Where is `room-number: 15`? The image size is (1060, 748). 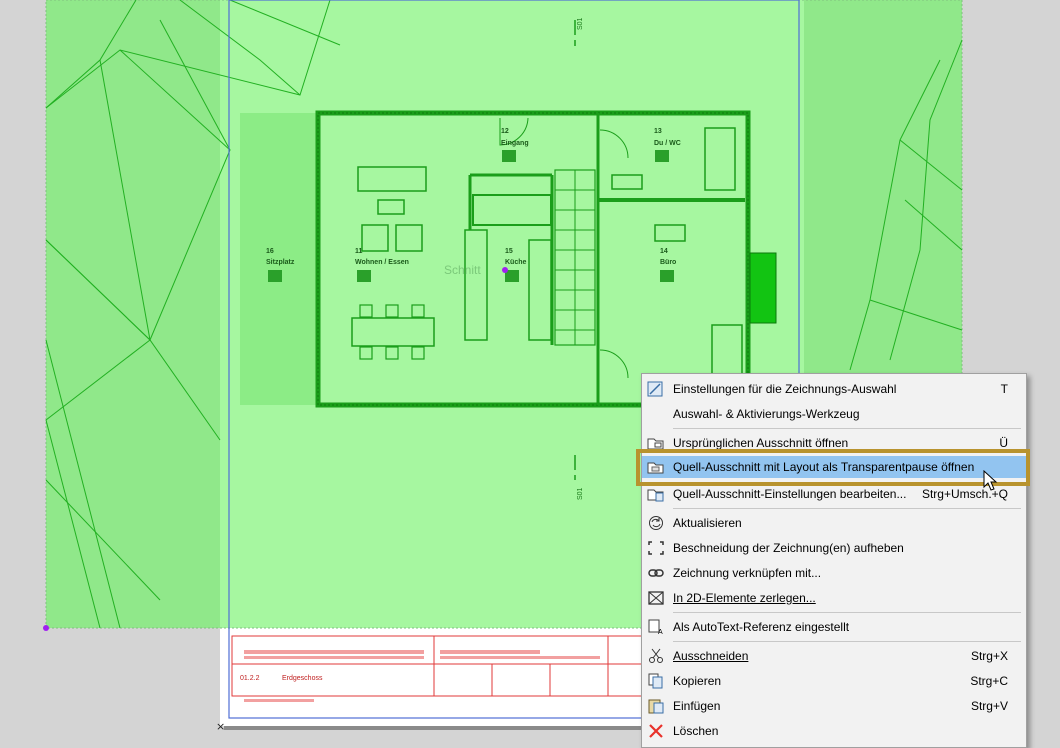
room-number: 15 is located at coordinates (509, 251).